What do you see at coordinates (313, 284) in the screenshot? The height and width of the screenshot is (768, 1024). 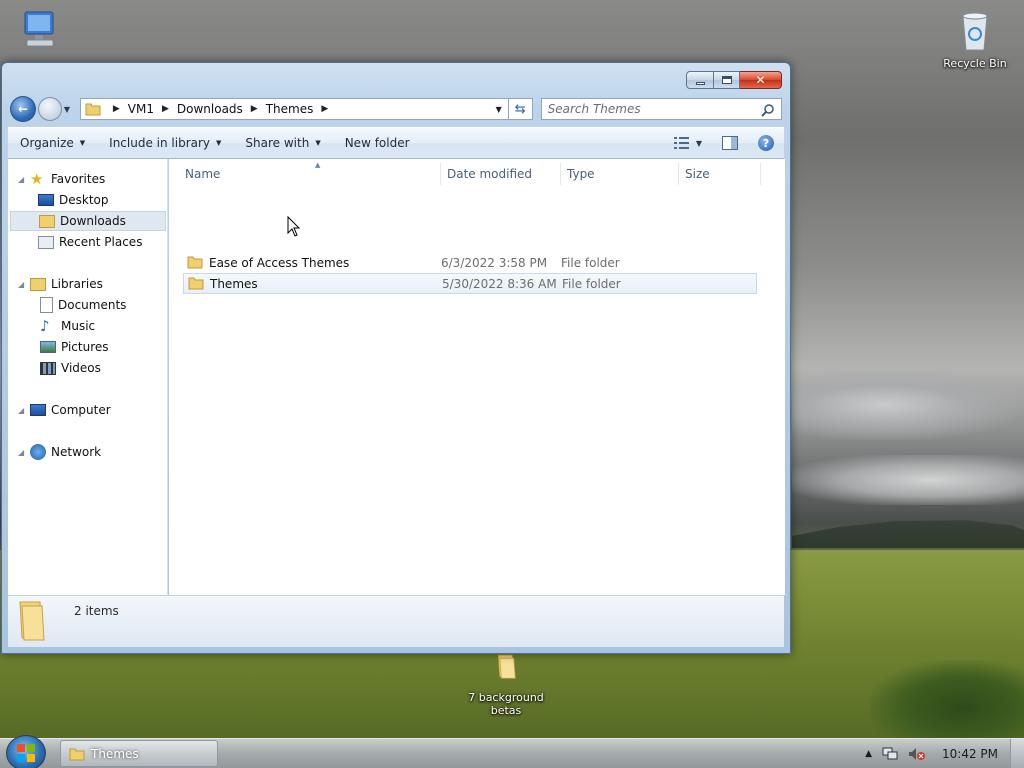 I see `file-name-cell: Themes` at bounding box center [313, 284].